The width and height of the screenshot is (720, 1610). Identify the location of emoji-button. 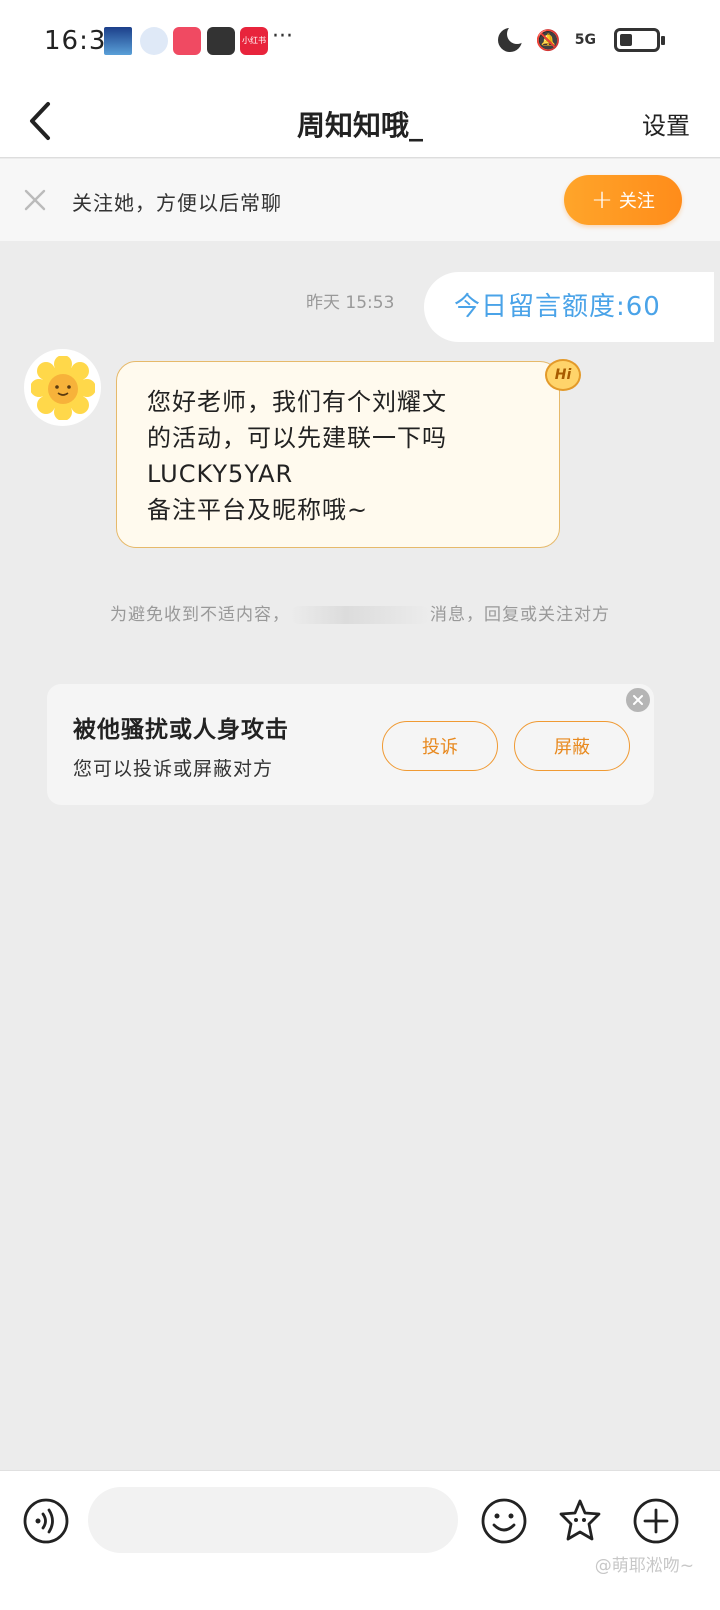
(504, 1521).